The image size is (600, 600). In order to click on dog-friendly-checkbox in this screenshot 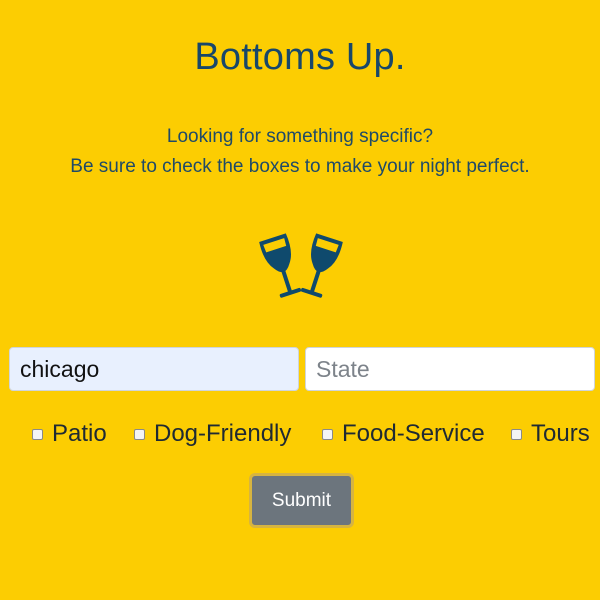, I will do `click(139, 434)`.